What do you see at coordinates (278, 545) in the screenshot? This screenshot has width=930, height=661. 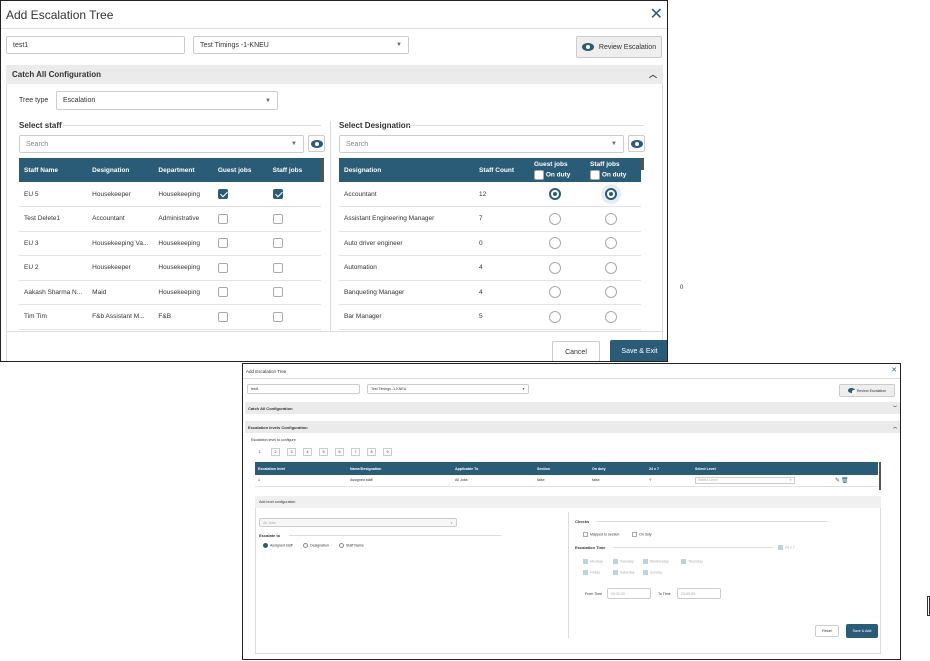 I see `escalate-option-assigned: Assigned staff` at bounding box center [278, 545].